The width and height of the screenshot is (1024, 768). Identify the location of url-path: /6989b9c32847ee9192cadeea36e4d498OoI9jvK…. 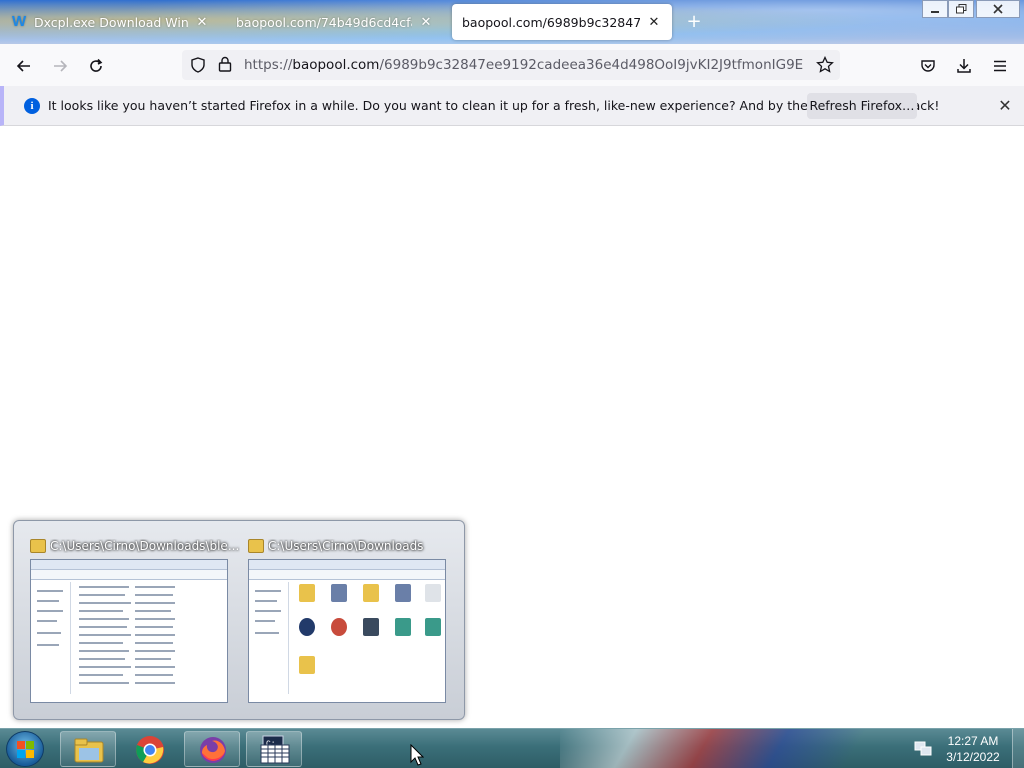
(591, 65).